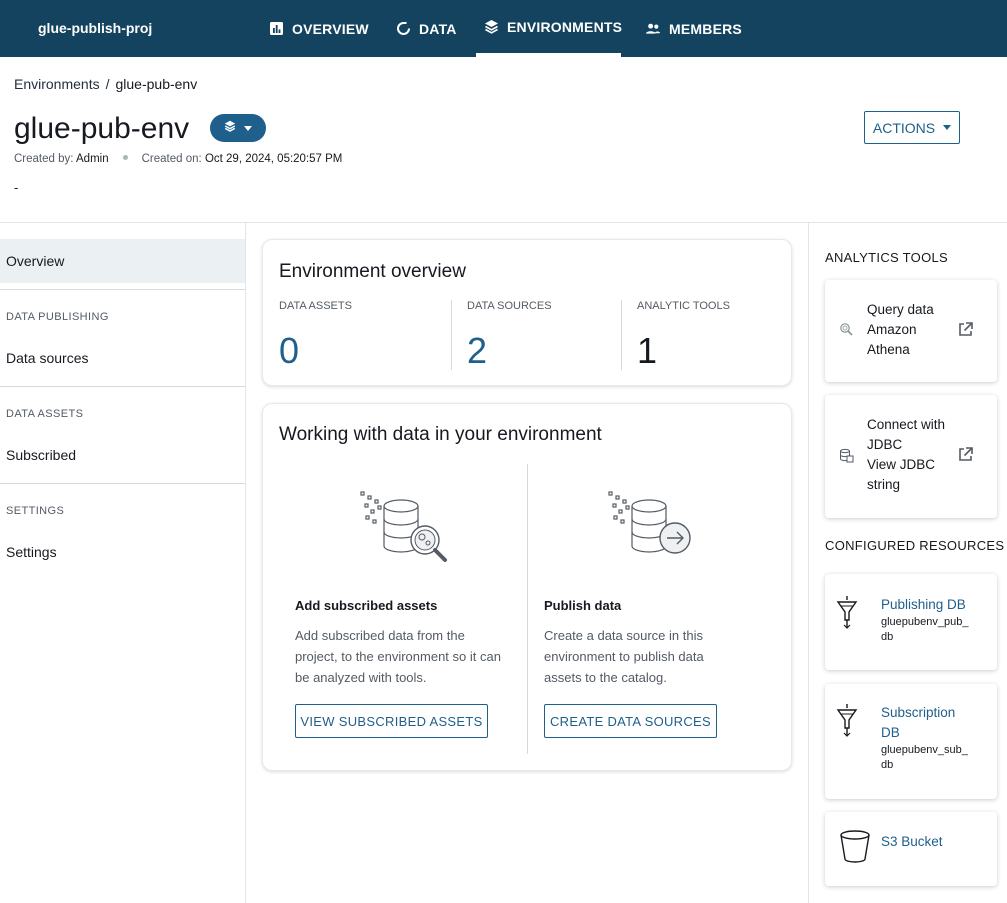  I want to click on page-title: glue-pub-env, so click(102, 128).